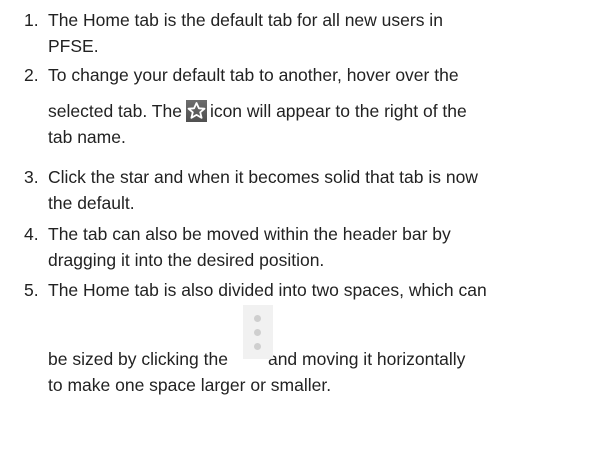 The image size is (596, 465). What do you see at coordinates (73, 46) in the screenshot?
I see `text-line: PFSE.` at bounding box center [73, 46].